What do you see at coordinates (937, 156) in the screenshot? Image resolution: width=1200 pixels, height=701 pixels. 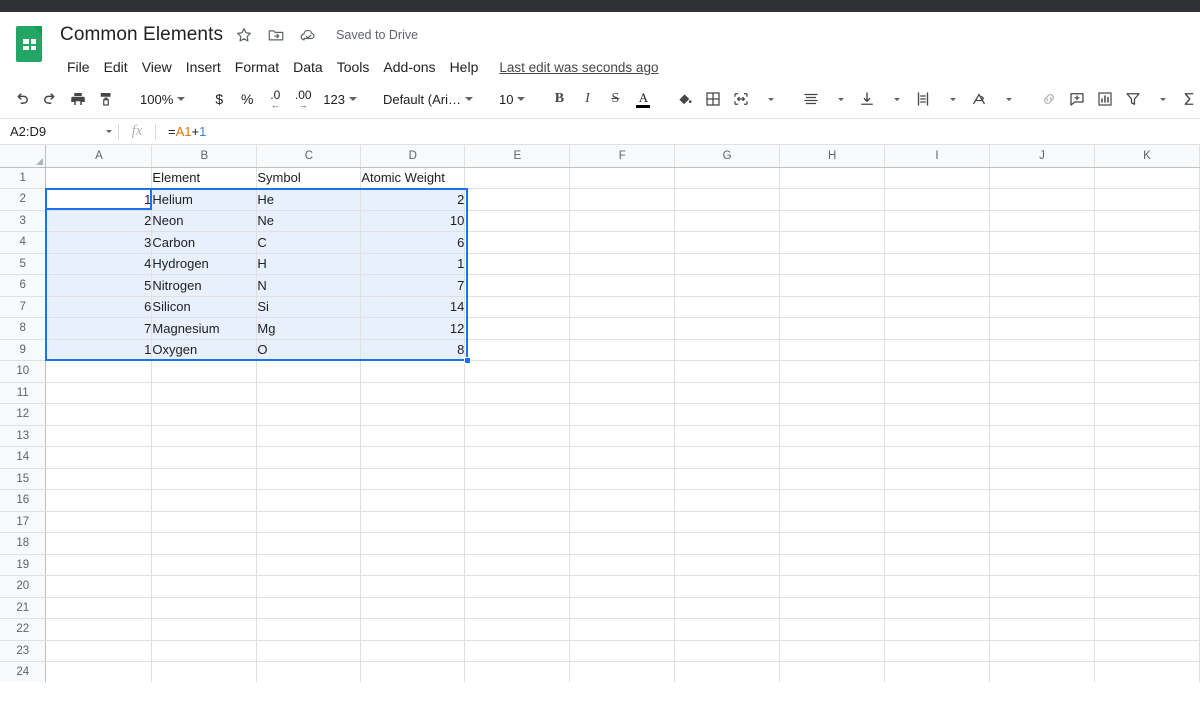 I see `column-header-i: I` at bounding box center [937, 156].